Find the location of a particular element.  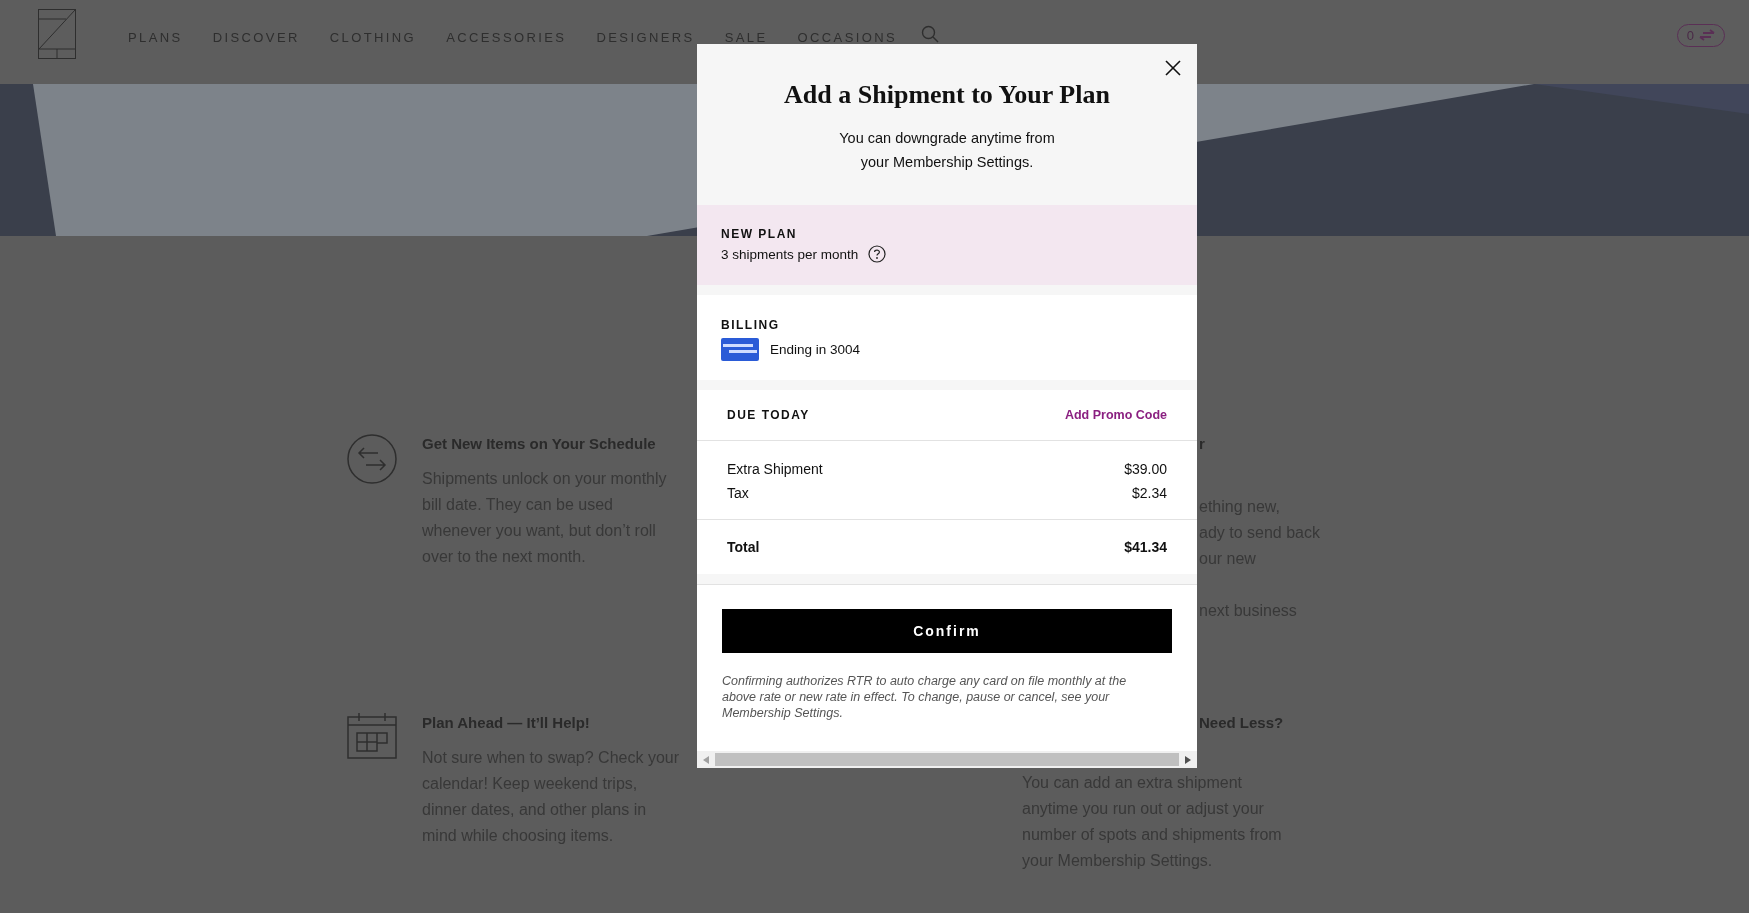

total-amount: $41.34 is located at coordinates (1145, 547).